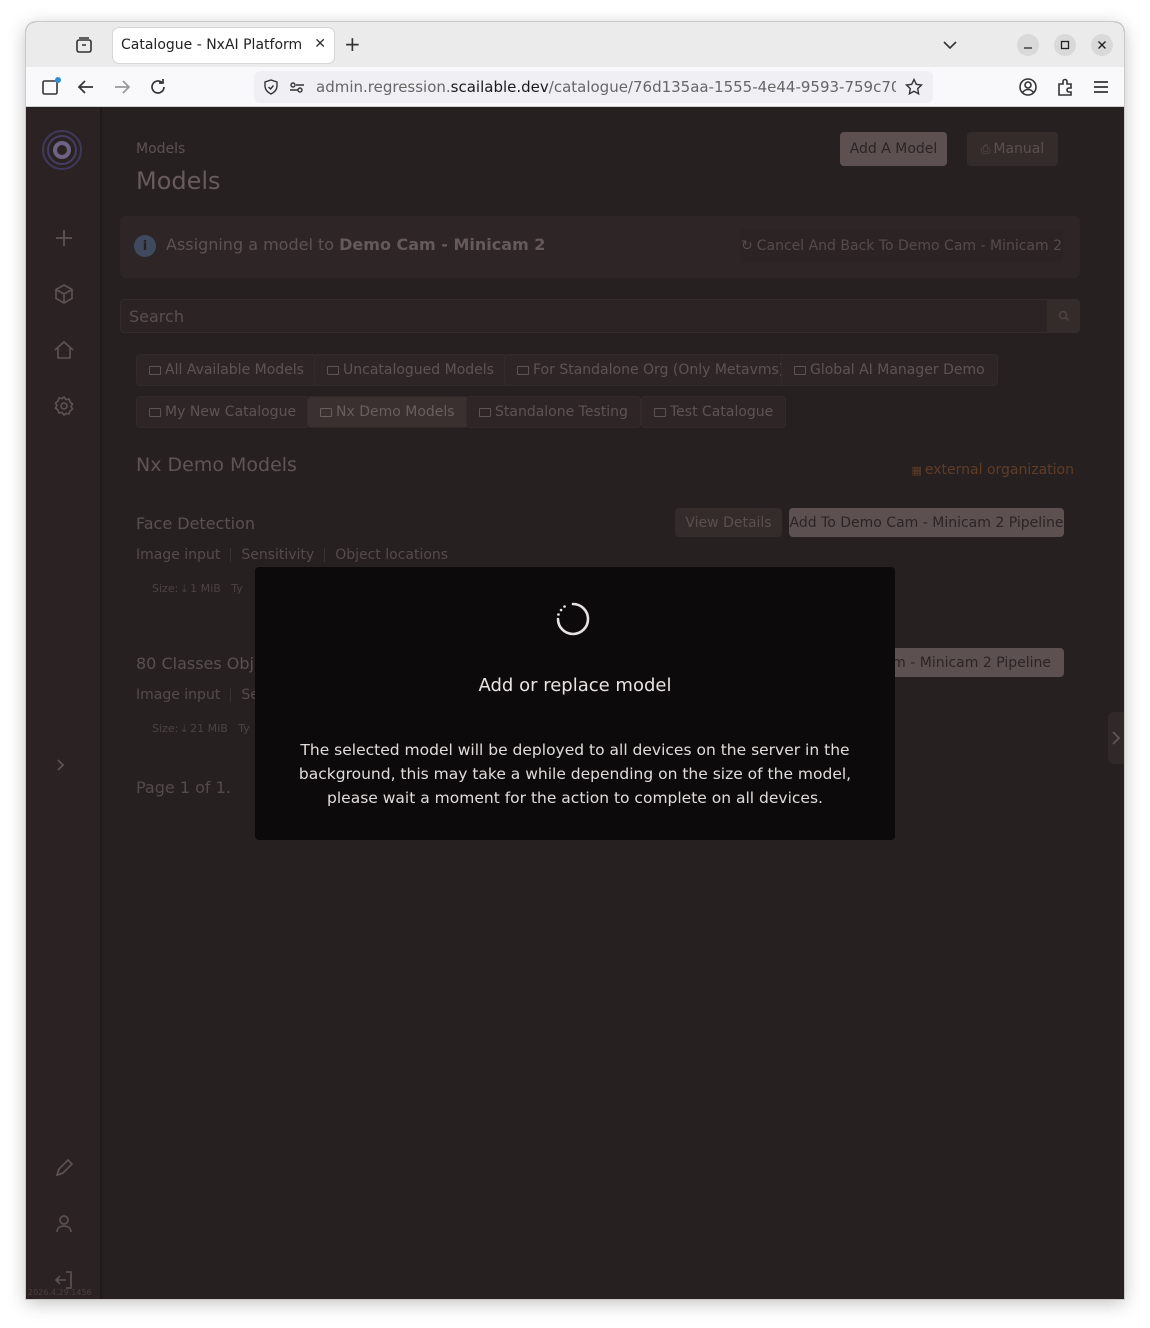  Describe the element at coordinates (183, 787) in the screenshot. I see `pagination: Page 1 of 1.` at that location.